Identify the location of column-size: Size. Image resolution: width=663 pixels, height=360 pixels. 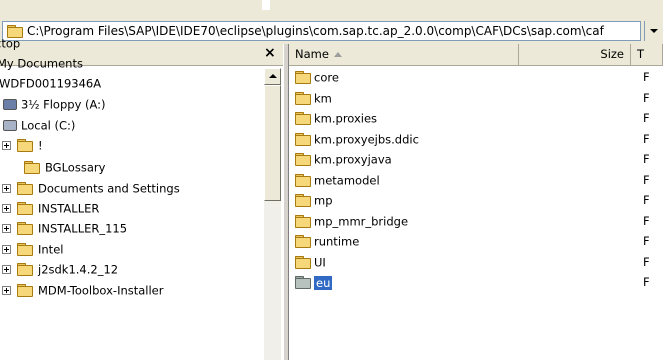
(575, 54).